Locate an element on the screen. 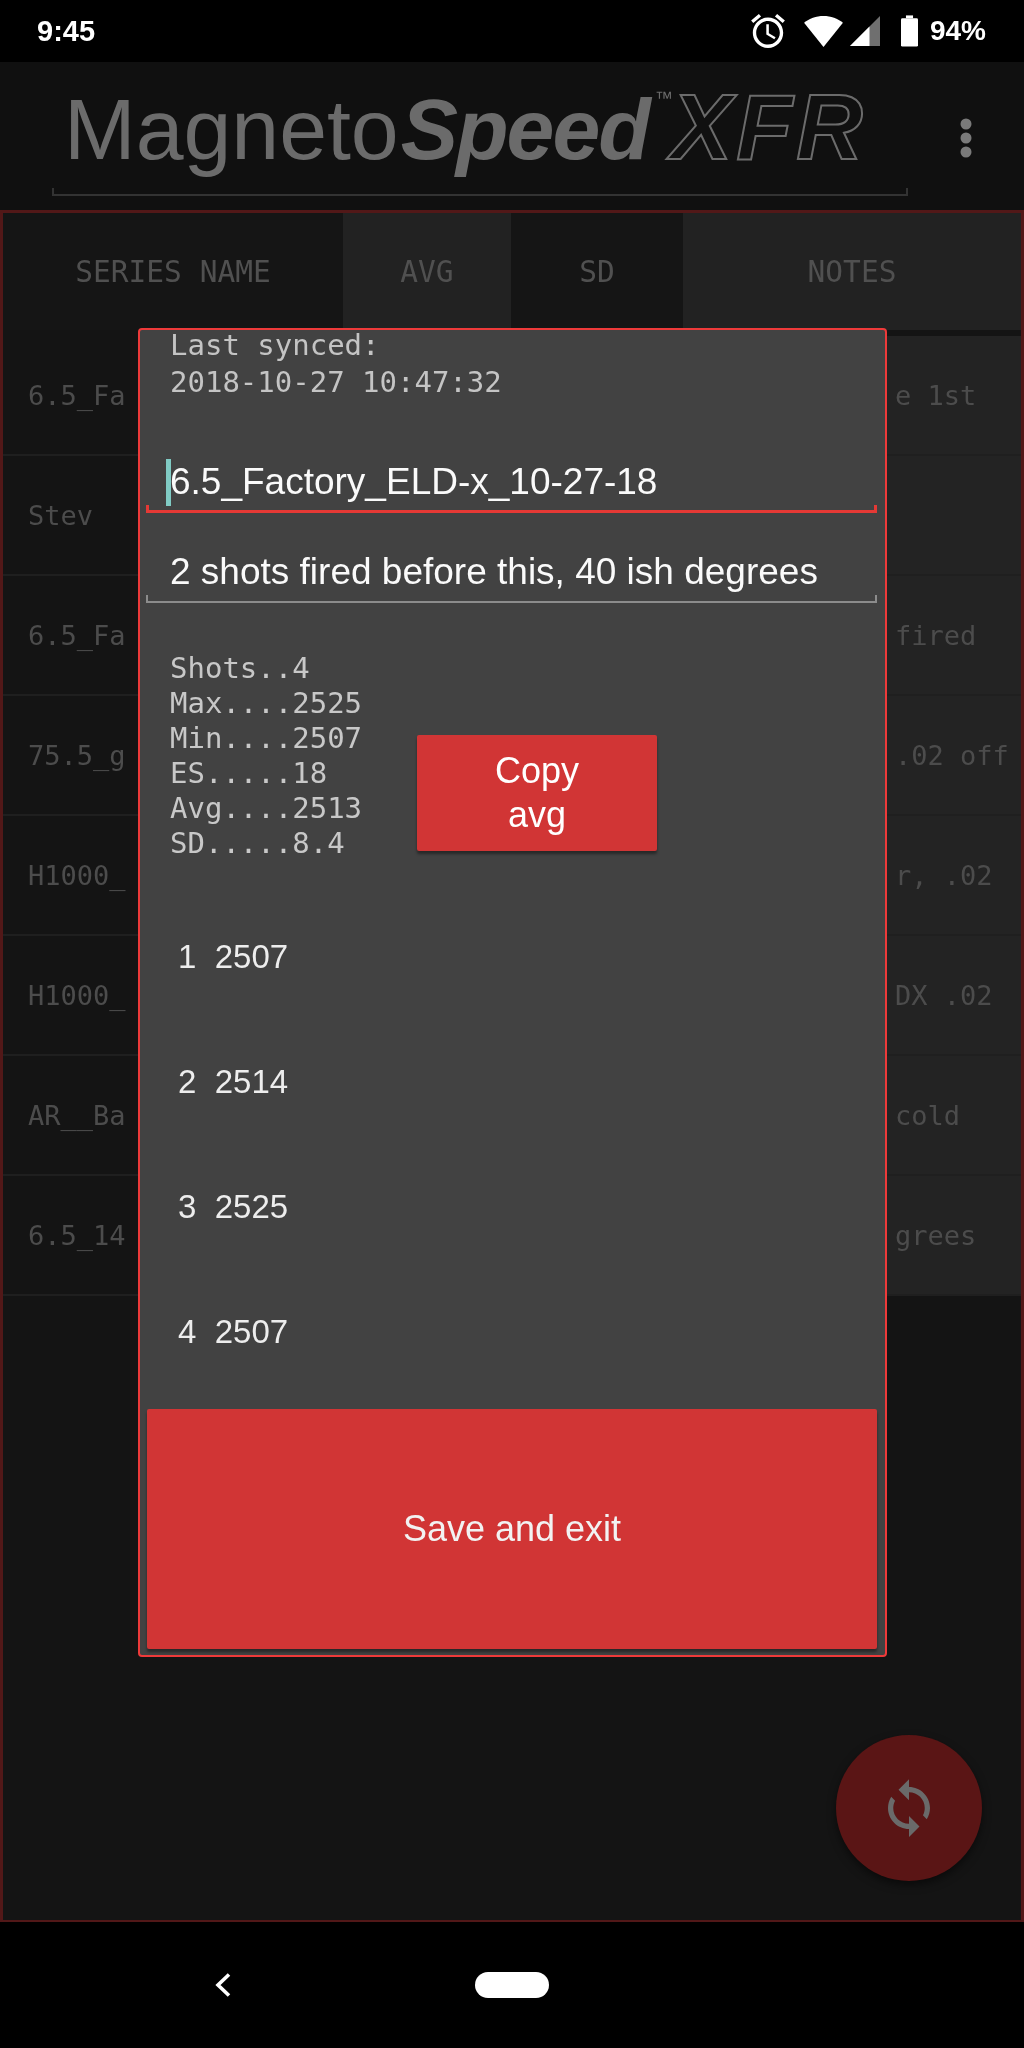 This screenshot has height=2048, width=1024. shot-list-item: 2 2514 is located at coordinates (512, 1081).